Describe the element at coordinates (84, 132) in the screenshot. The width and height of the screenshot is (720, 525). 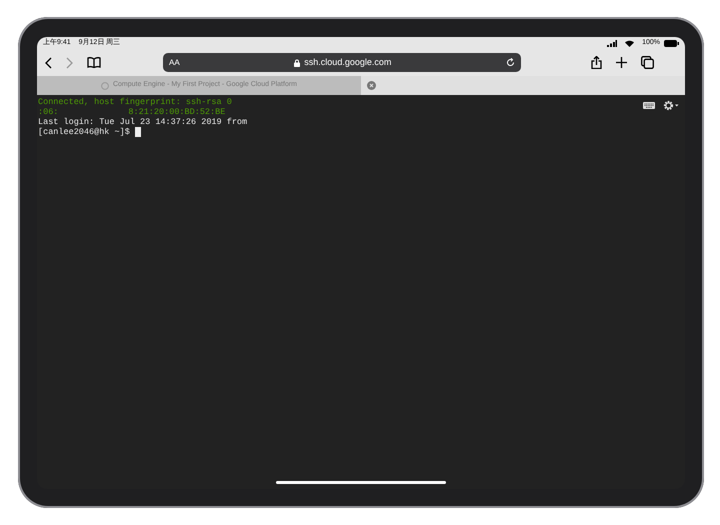
I see `terminal-line: [canlee2046@hk ~]$` at that location.